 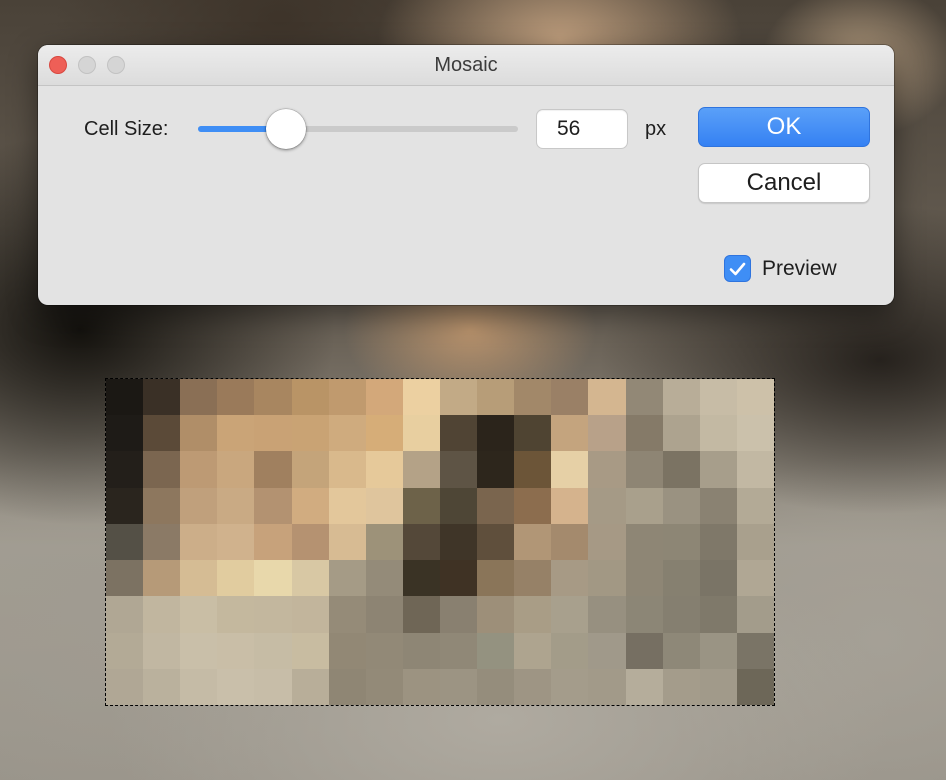 What do you see at coordinates (582, 129) in the screenshot?
I see `cell-size-input` at bounding box center [582, 129].